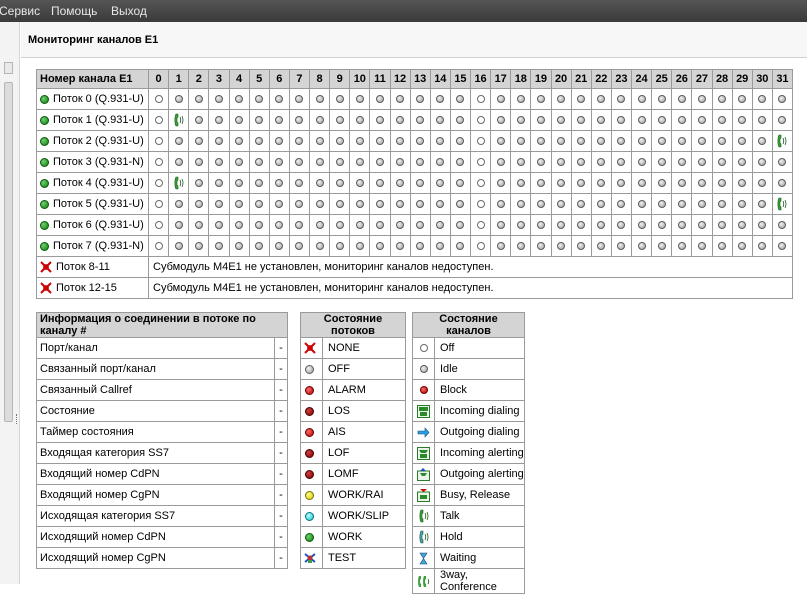  I want to click on stream-name-cell: Поток 1 (Q.931-U), so click(92, 120).